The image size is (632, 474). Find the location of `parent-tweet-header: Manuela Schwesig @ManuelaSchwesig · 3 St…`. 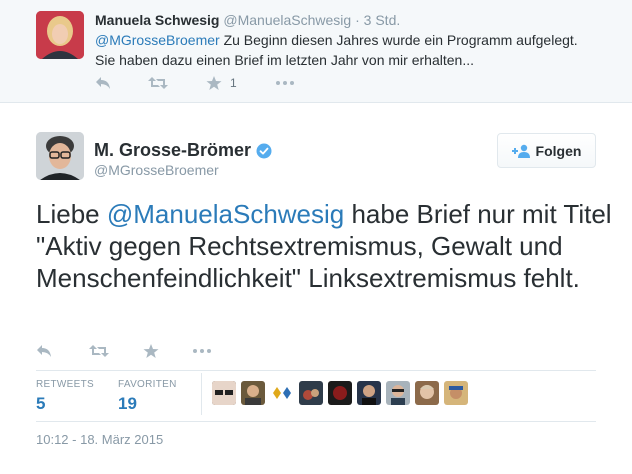

parent-tweet-header: Manuela Schwesig @ManuelaSchwesig · 3 St… is located at coordinates (247, 20).